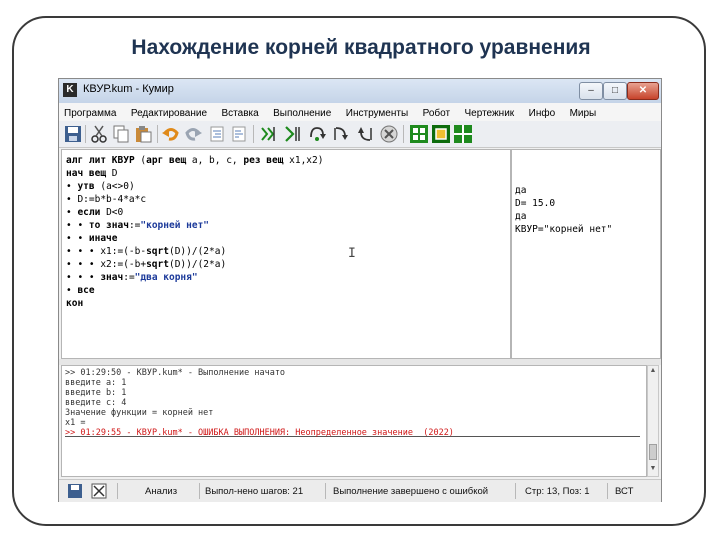 This screenshot has width=720, height=540. What do you see at coordinates (653, 452) in the screenshot?
I see `scroll-thumb` at bounding box center [653, 452].